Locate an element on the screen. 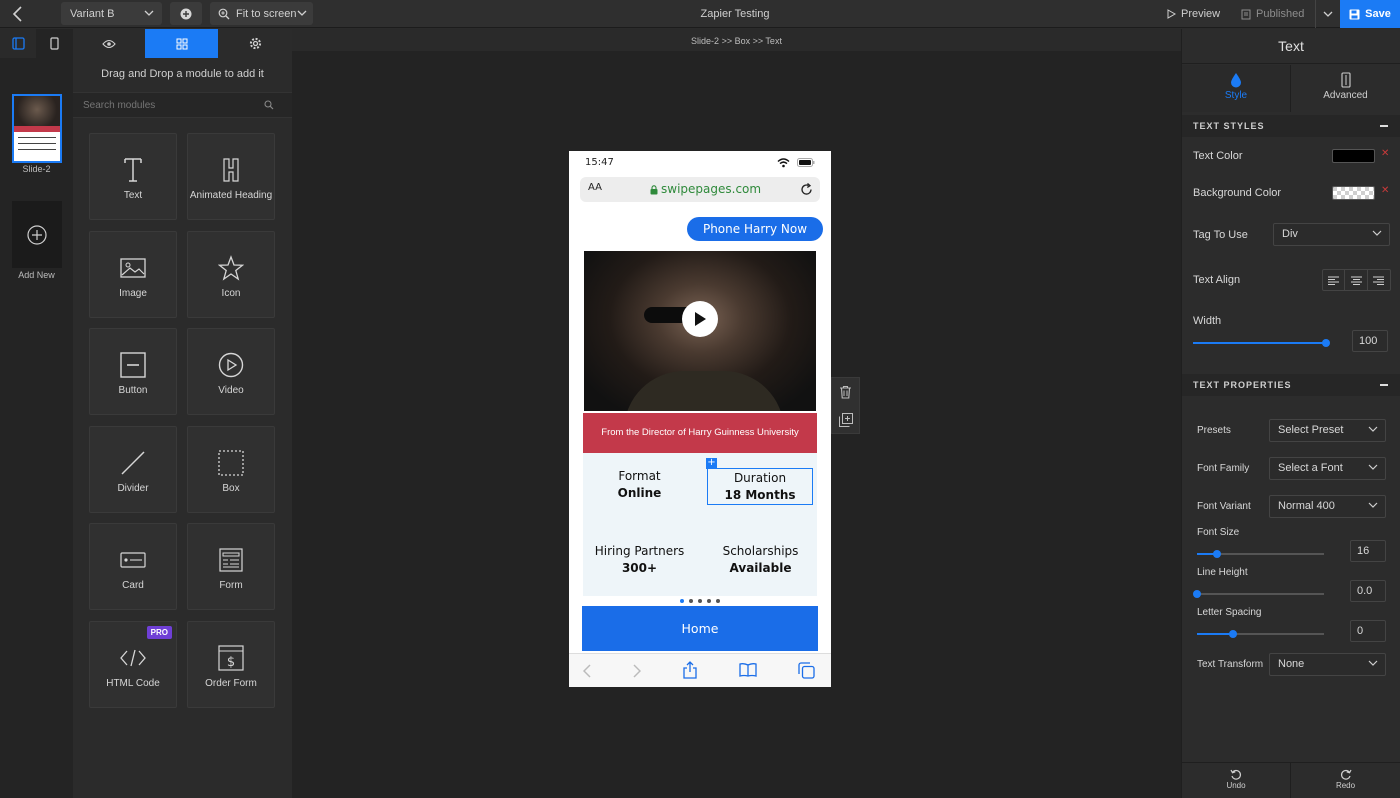  letter-spacing-input: 0 is located at coordinates (1368, 631).